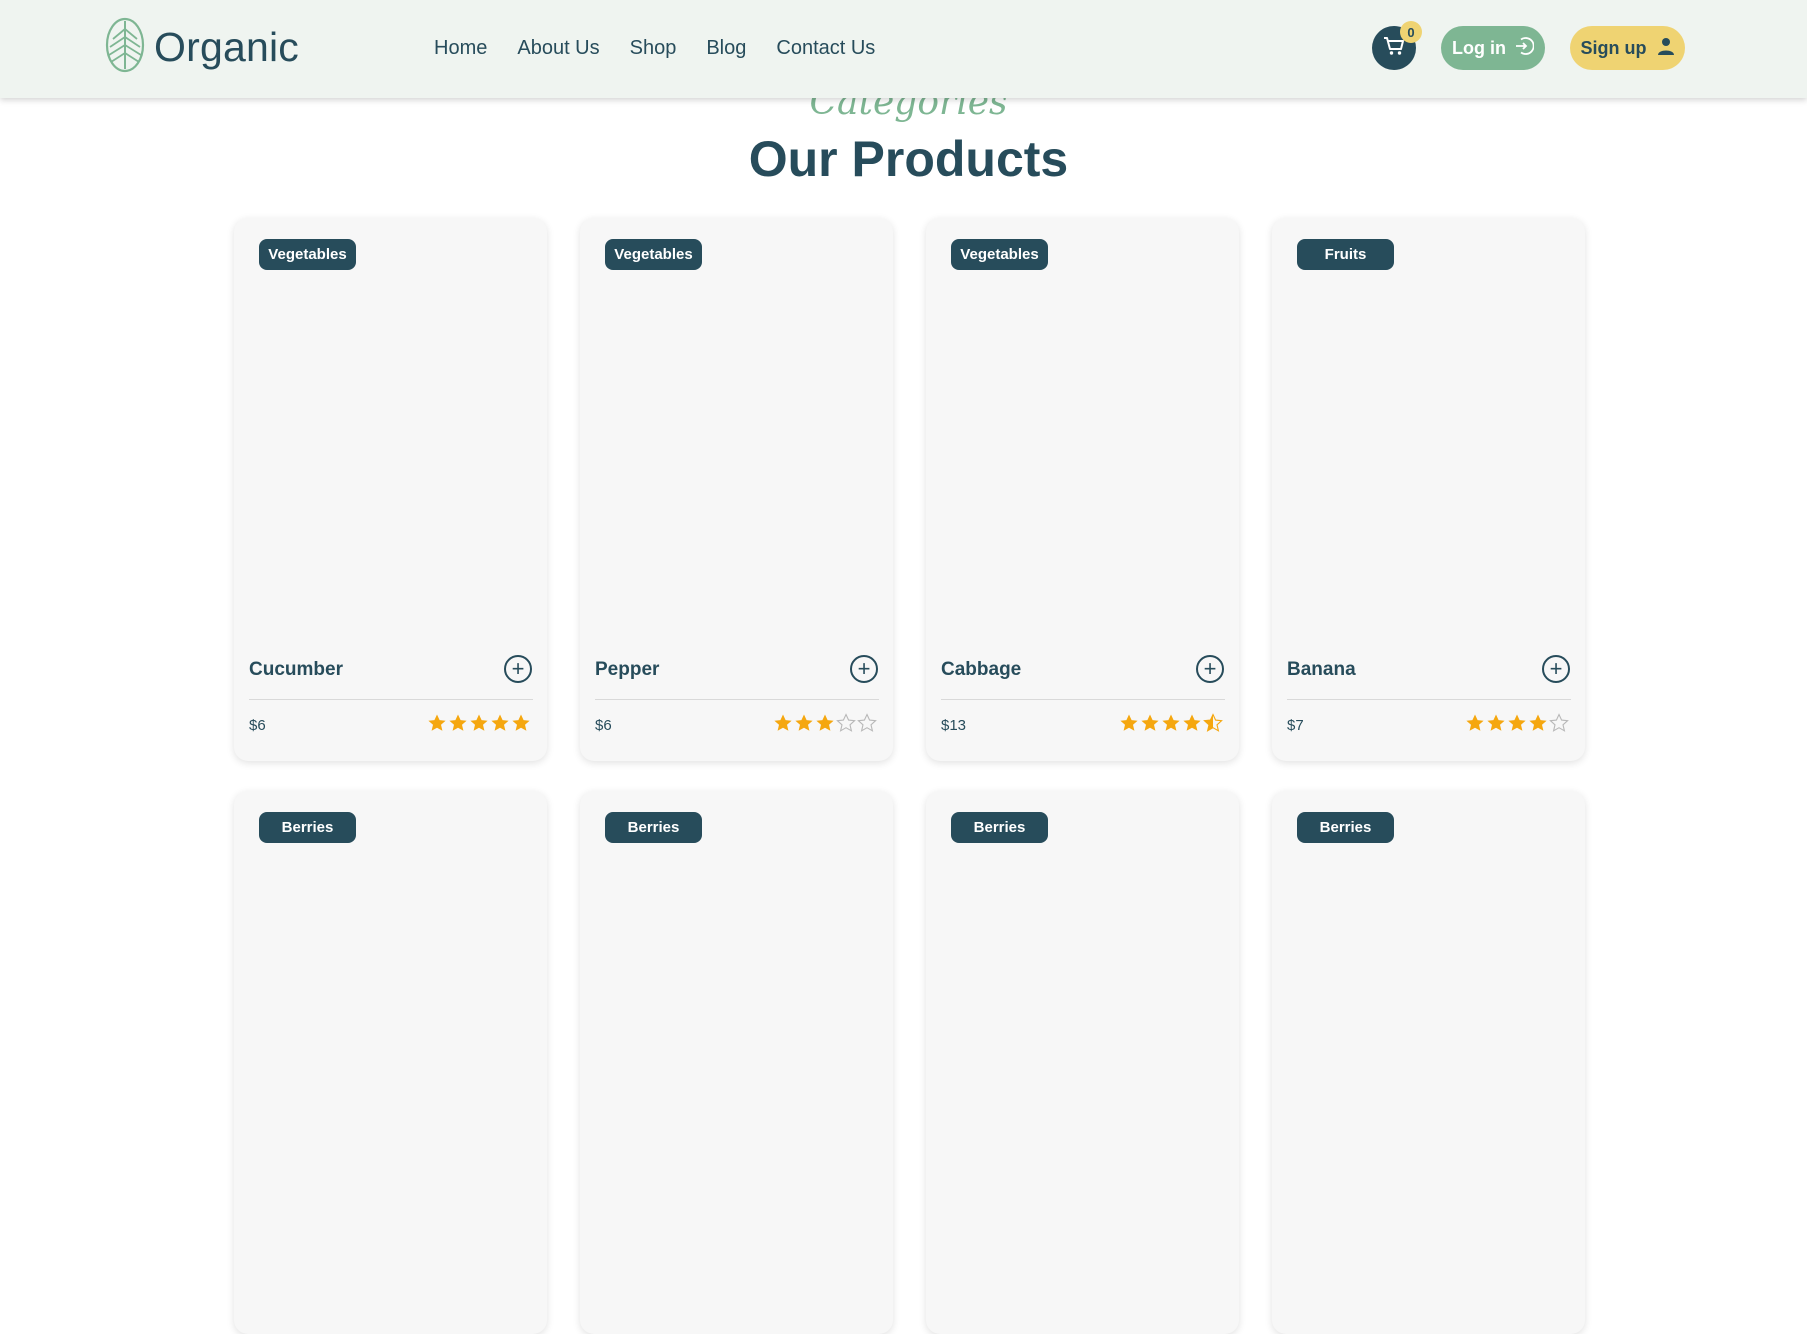 This screenshot has height=1334, width=1807. Describe the element at coordinates (1524, 48) in the screenshot. I see `login-arrow-icon` at that location.